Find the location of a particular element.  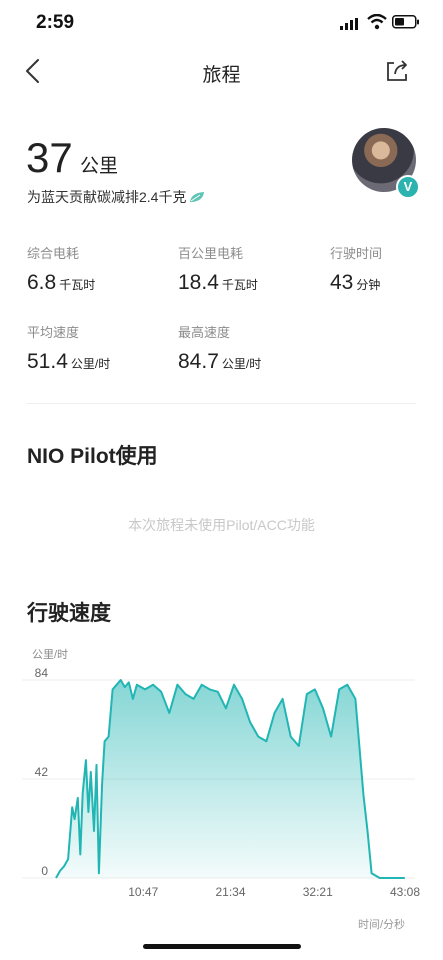

chart-x-axis-label: 时间/分秒 is located at coordinates (382, 925).